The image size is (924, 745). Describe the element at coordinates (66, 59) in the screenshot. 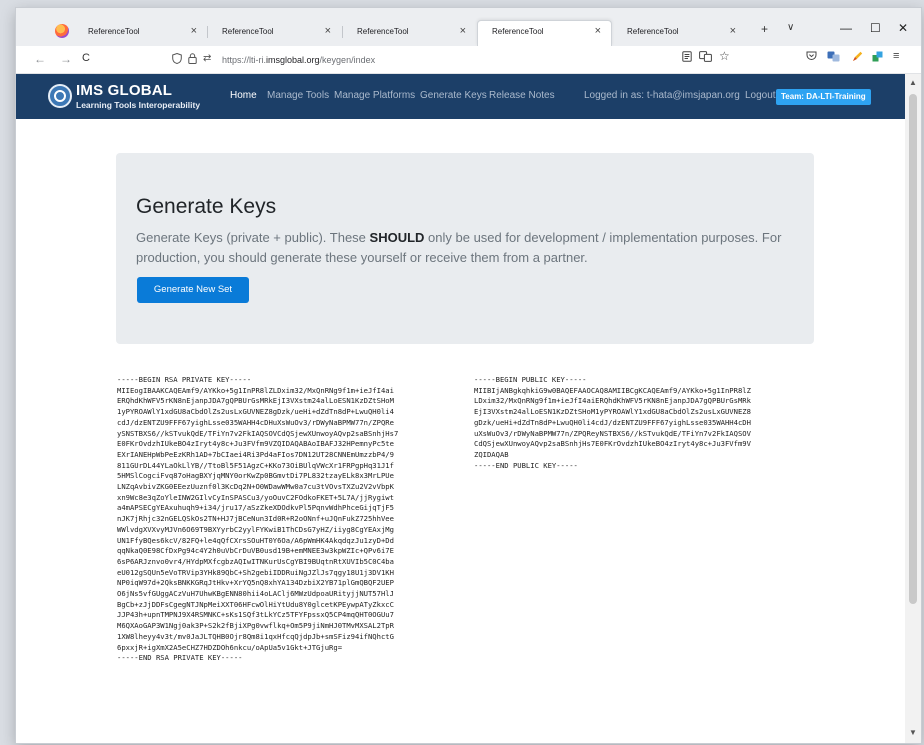

I see `forward-button: →` at that location.